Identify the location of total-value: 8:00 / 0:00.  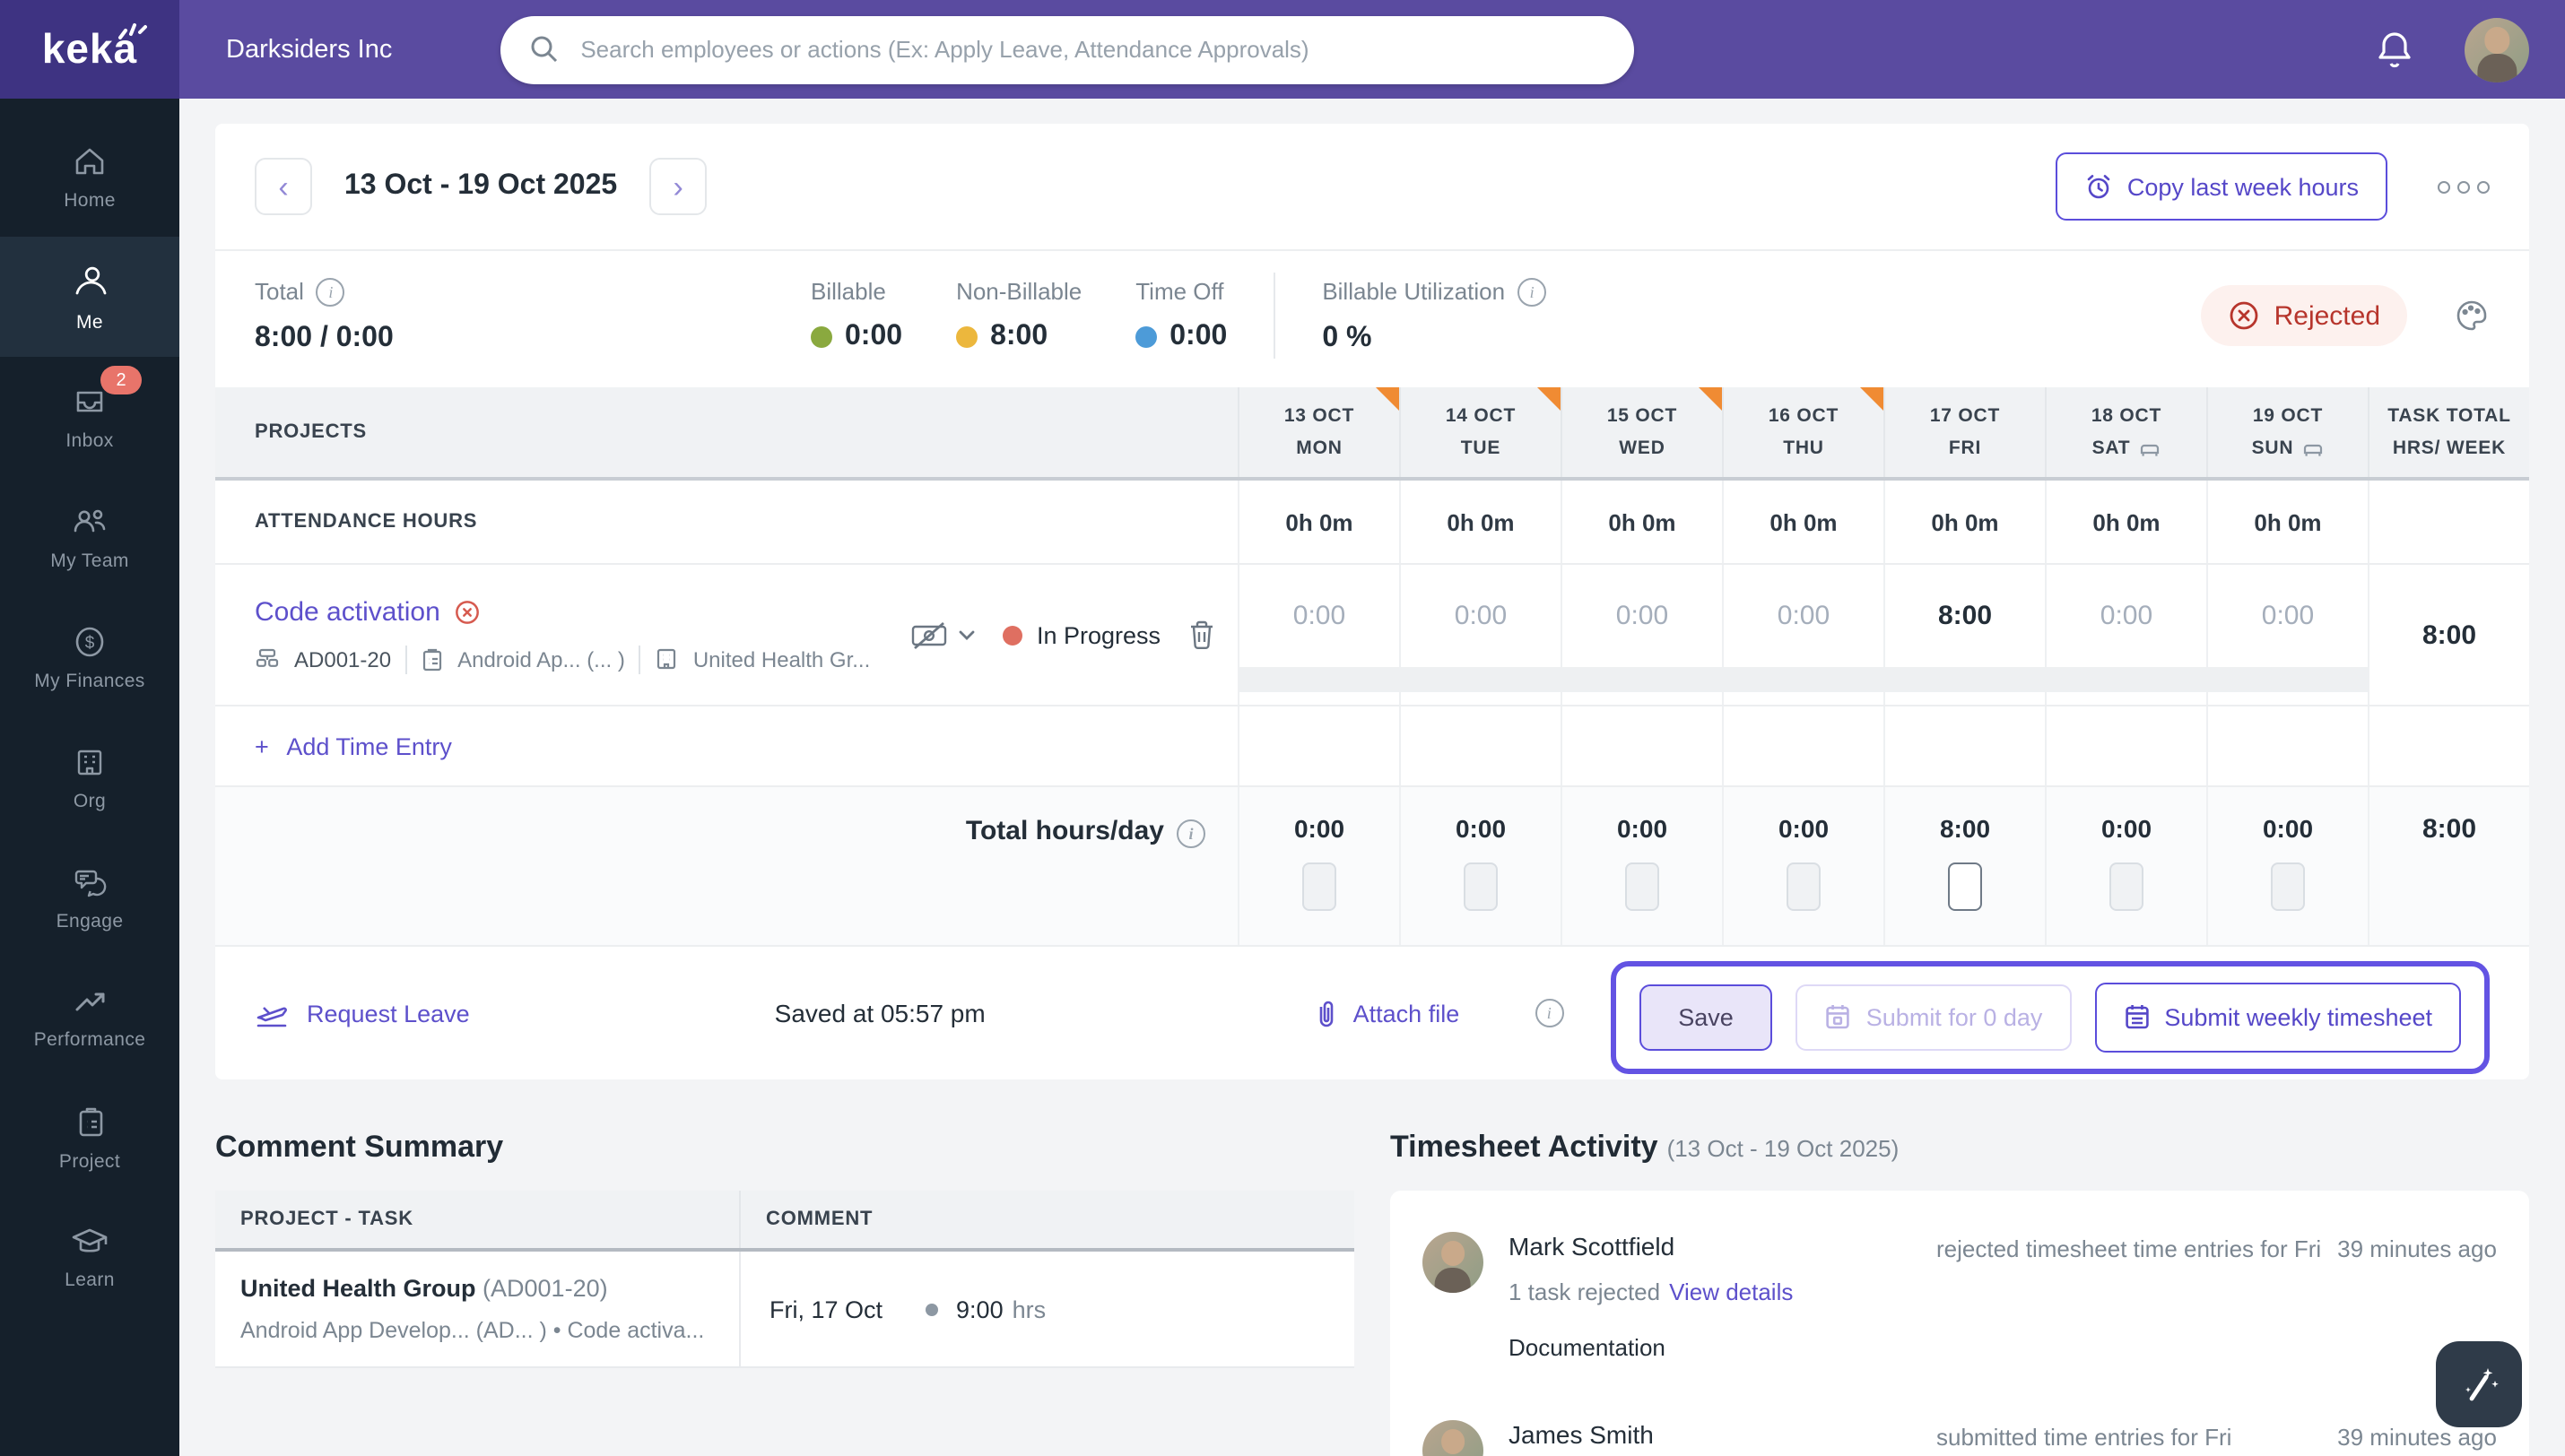
(324, 337).